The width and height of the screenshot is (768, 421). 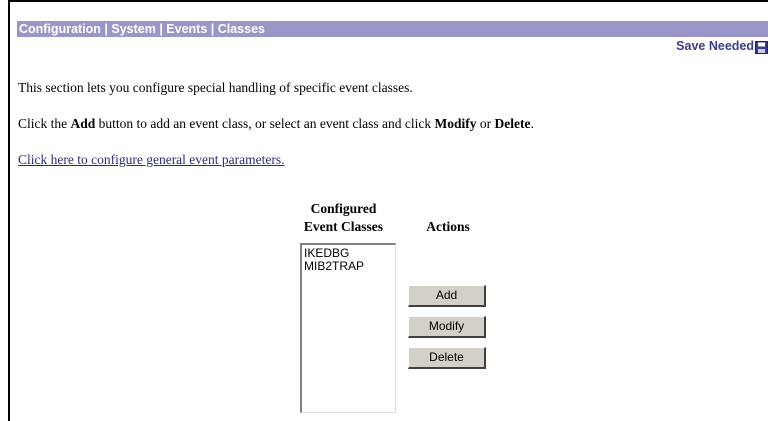 I want to click on instructions-add-keyword: Add, so click(x=83, y=123).